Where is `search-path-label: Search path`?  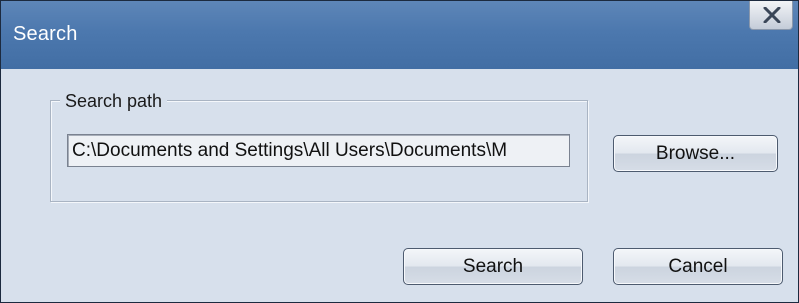 search-path-label: Search path is located at coordinates (114, 101).